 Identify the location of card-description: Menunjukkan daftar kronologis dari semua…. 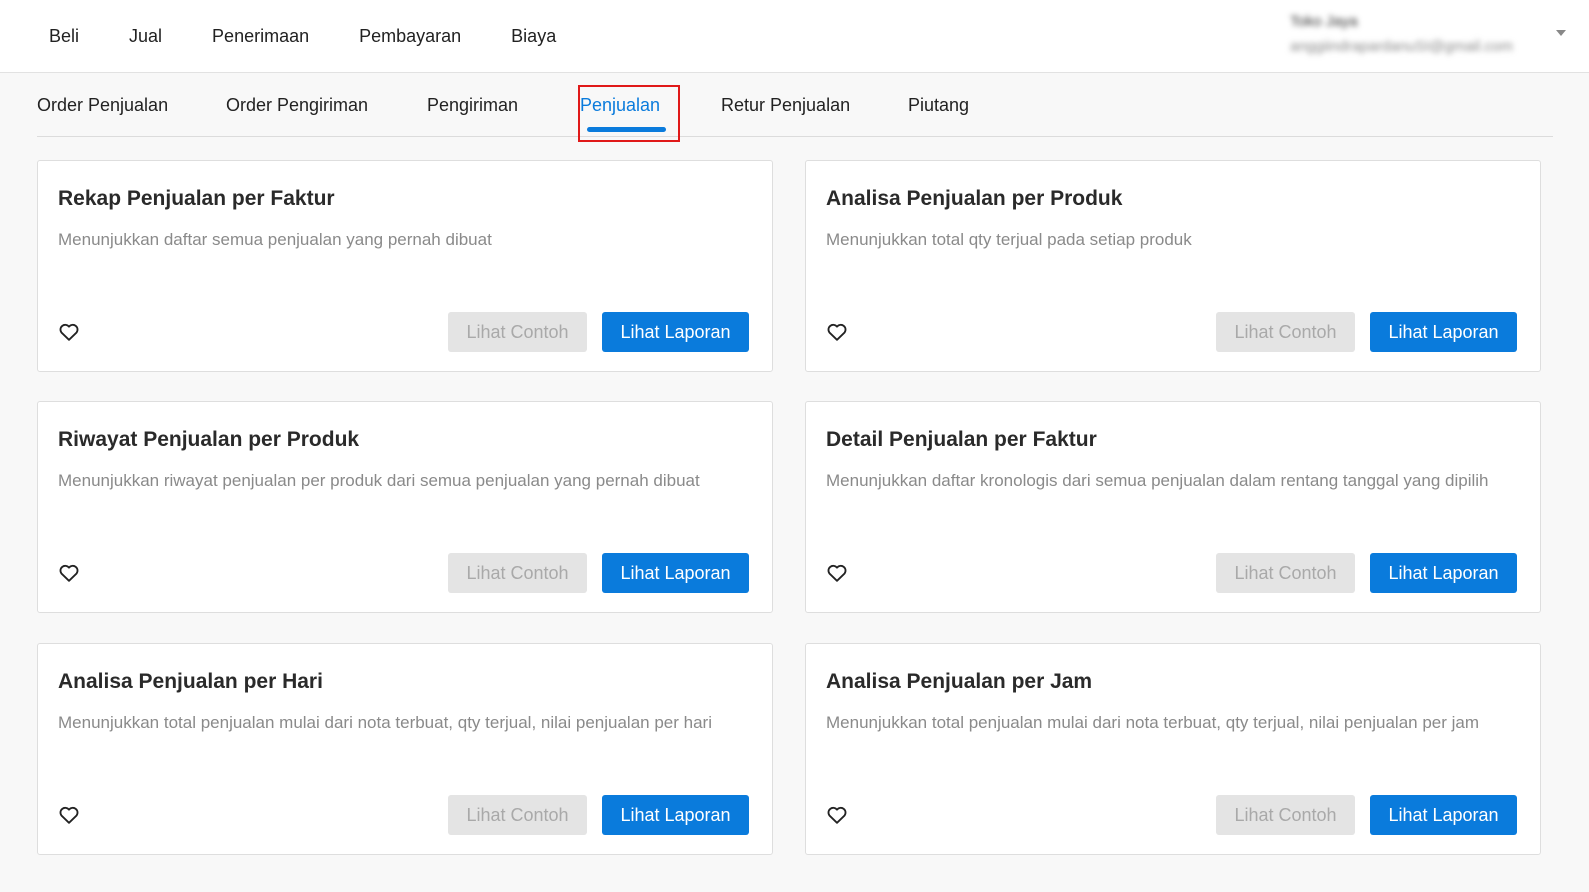
(1157, 480).